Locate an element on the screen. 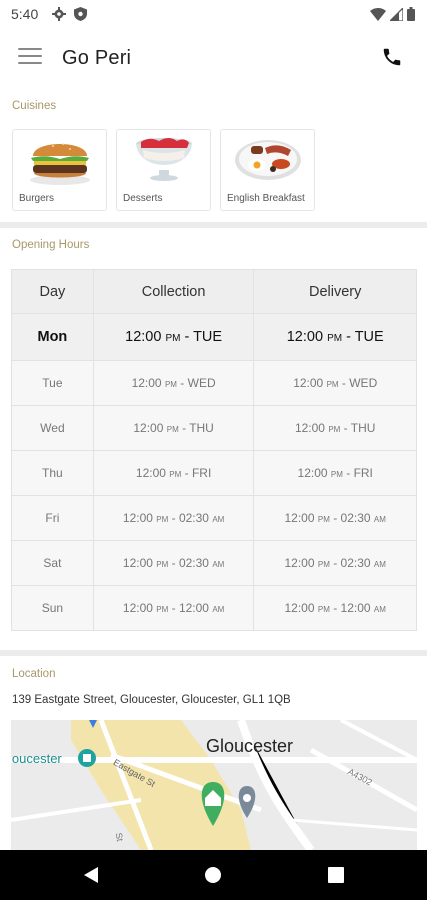 This screenshot has width=427, height=900. map-city-label: Gloucester is located at coordinates (250, 746).